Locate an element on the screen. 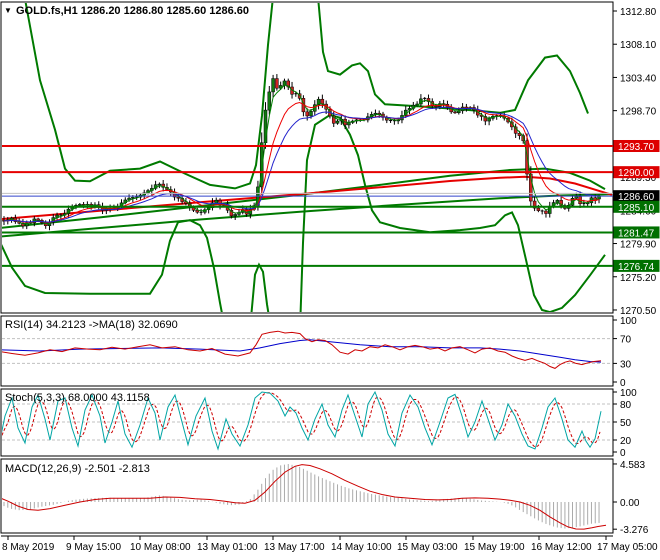  price-badge: 1285.10 is located at coordinates (636, 207).